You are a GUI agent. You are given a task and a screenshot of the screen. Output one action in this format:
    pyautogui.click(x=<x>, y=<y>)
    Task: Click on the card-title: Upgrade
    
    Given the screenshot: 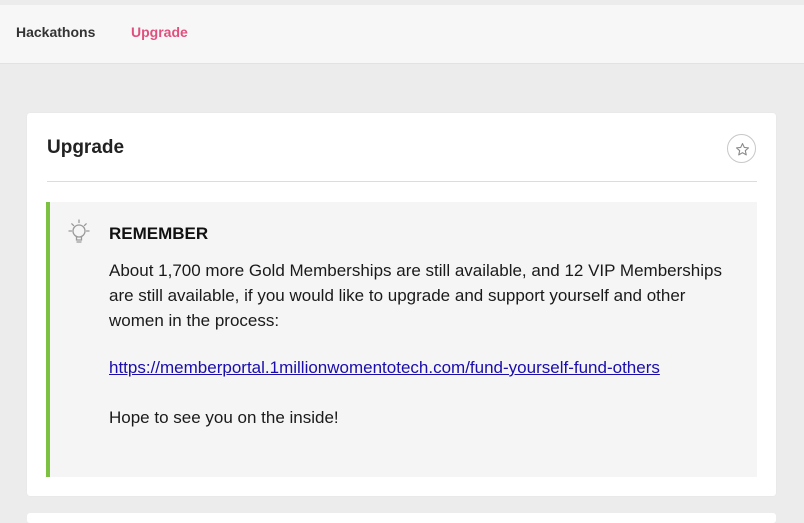 What is the action you would take?
    pyautogui.click(x=86, y=147)
    